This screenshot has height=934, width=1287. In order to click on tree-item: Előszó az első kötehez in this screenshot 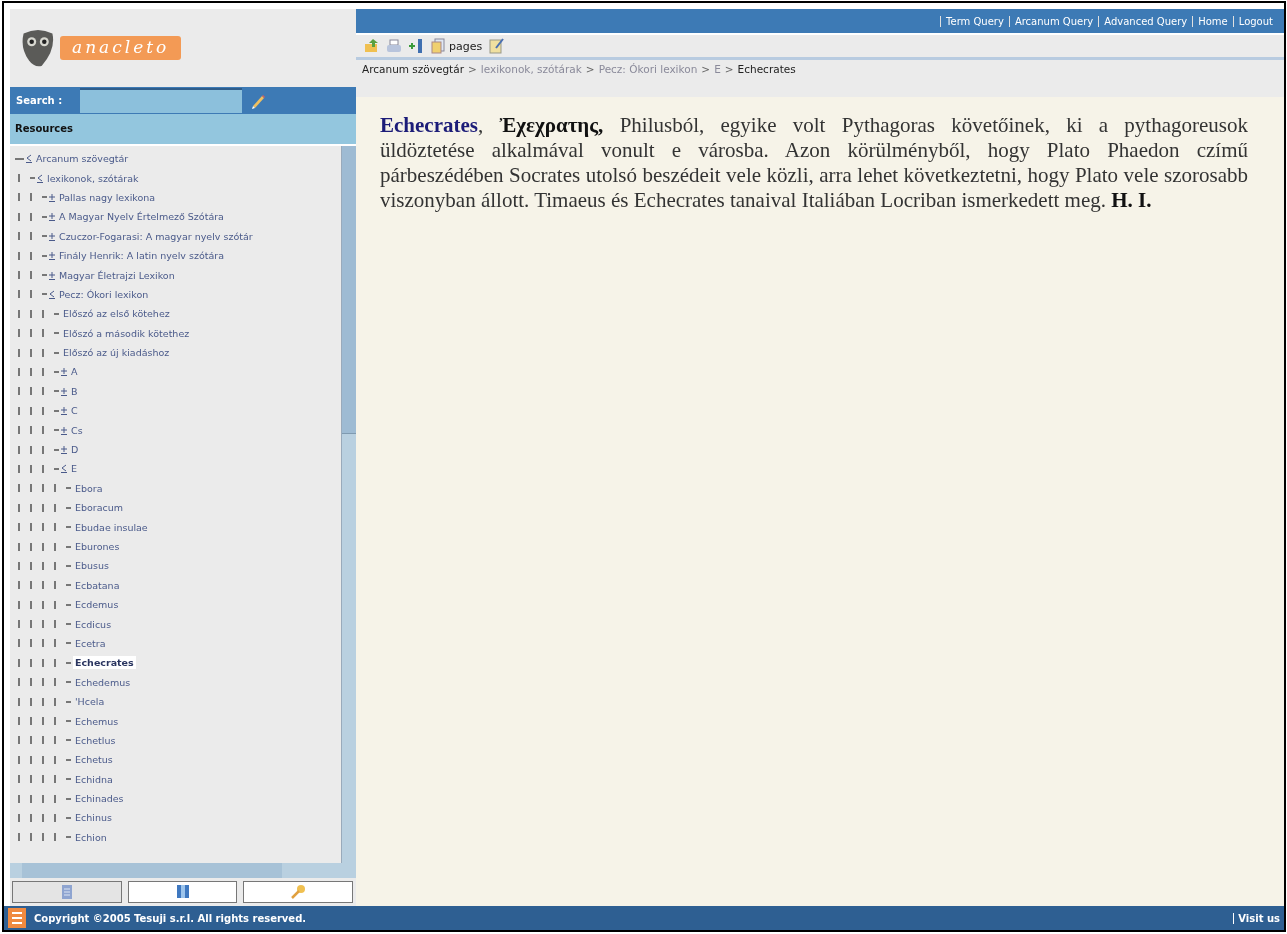, I will do `click(116, 314)`.